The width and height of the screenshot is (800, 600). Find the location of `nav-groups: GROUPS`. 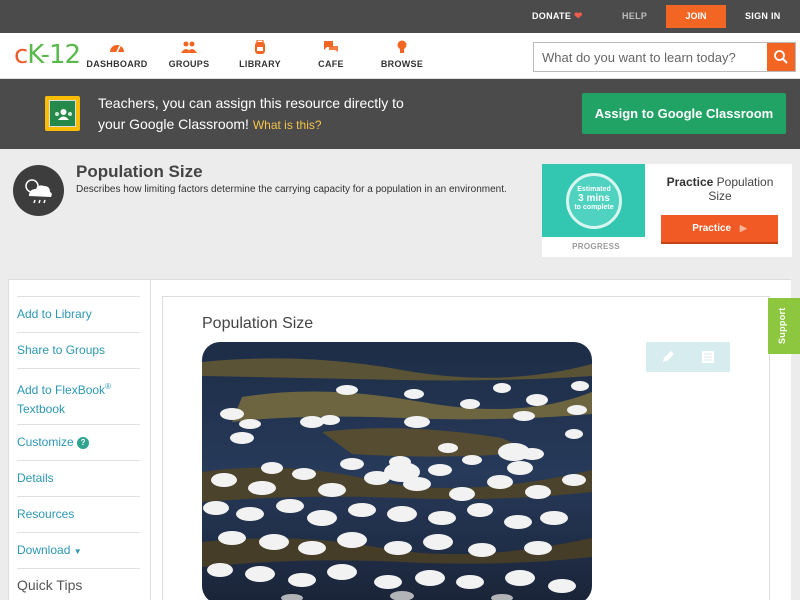

nav-groups: GROUPS is located at coordinates (189, 54).